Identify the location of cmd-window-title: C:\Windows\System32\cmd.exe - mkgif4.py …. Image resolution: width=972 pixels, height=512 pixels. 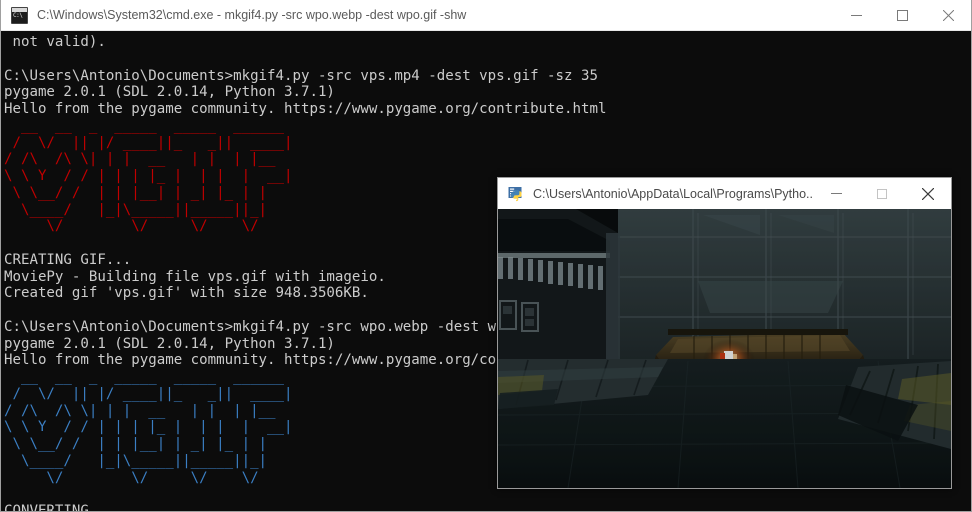
(252, 15).